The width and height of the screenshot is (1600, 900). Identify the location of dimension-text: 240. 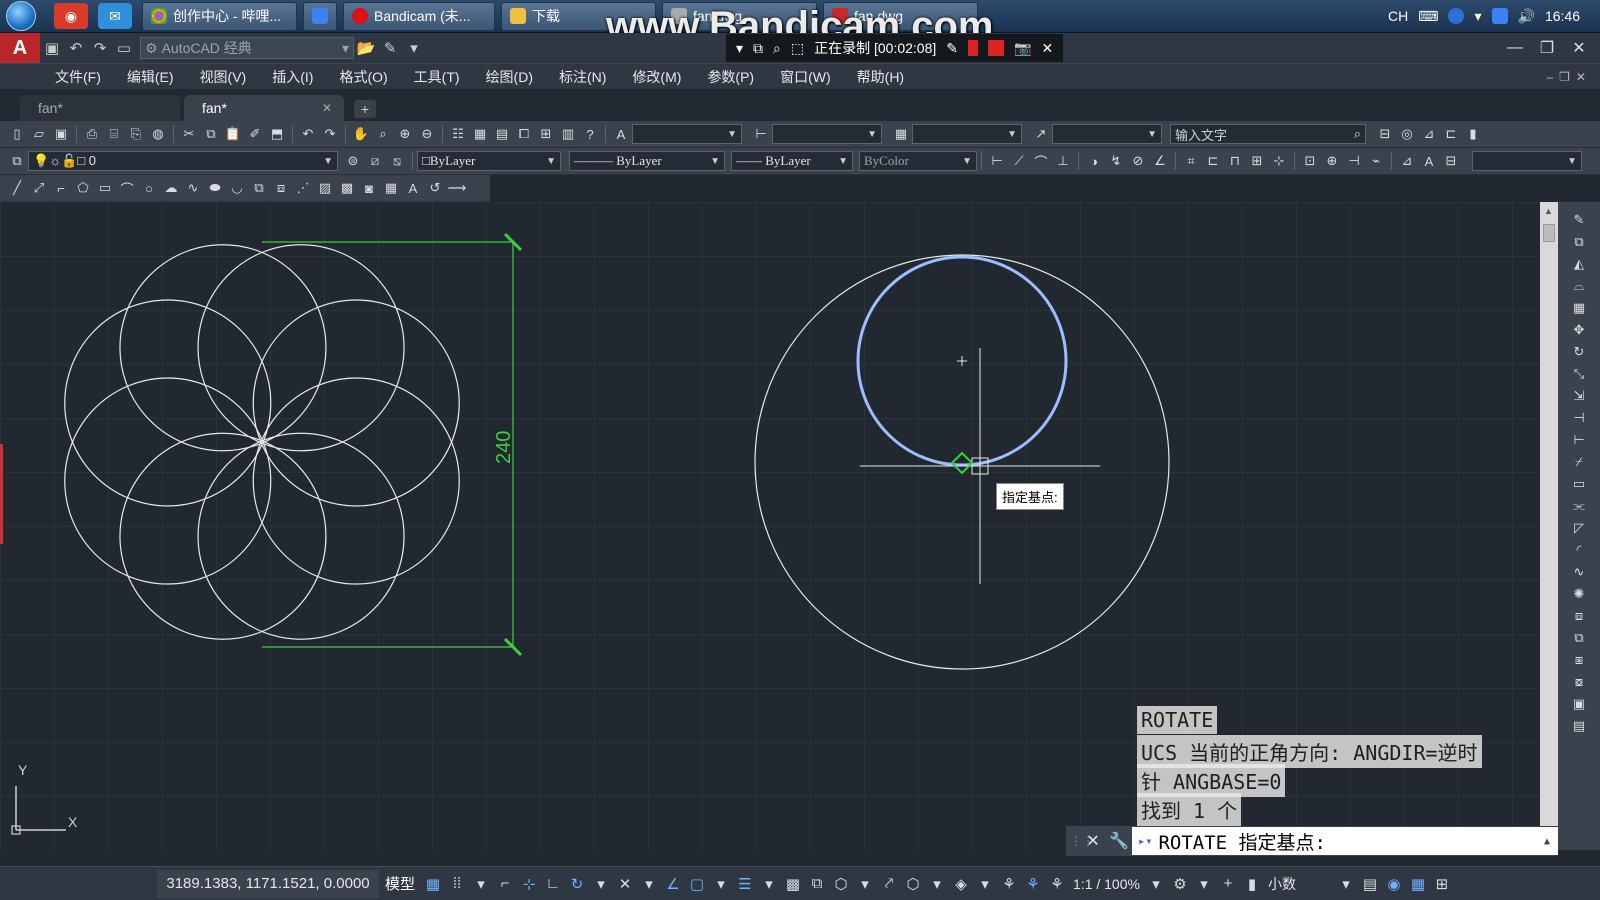
(504, 447).